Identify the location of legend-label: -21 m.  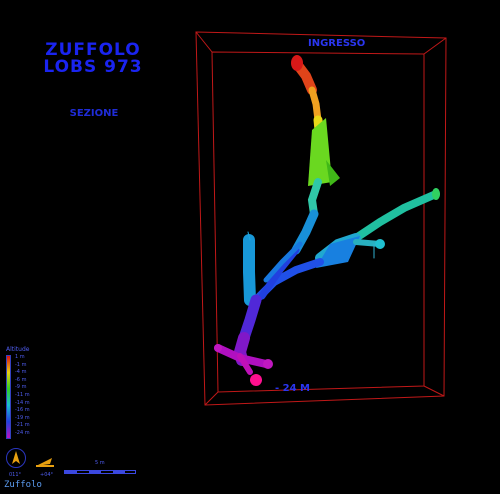
(22, 425).